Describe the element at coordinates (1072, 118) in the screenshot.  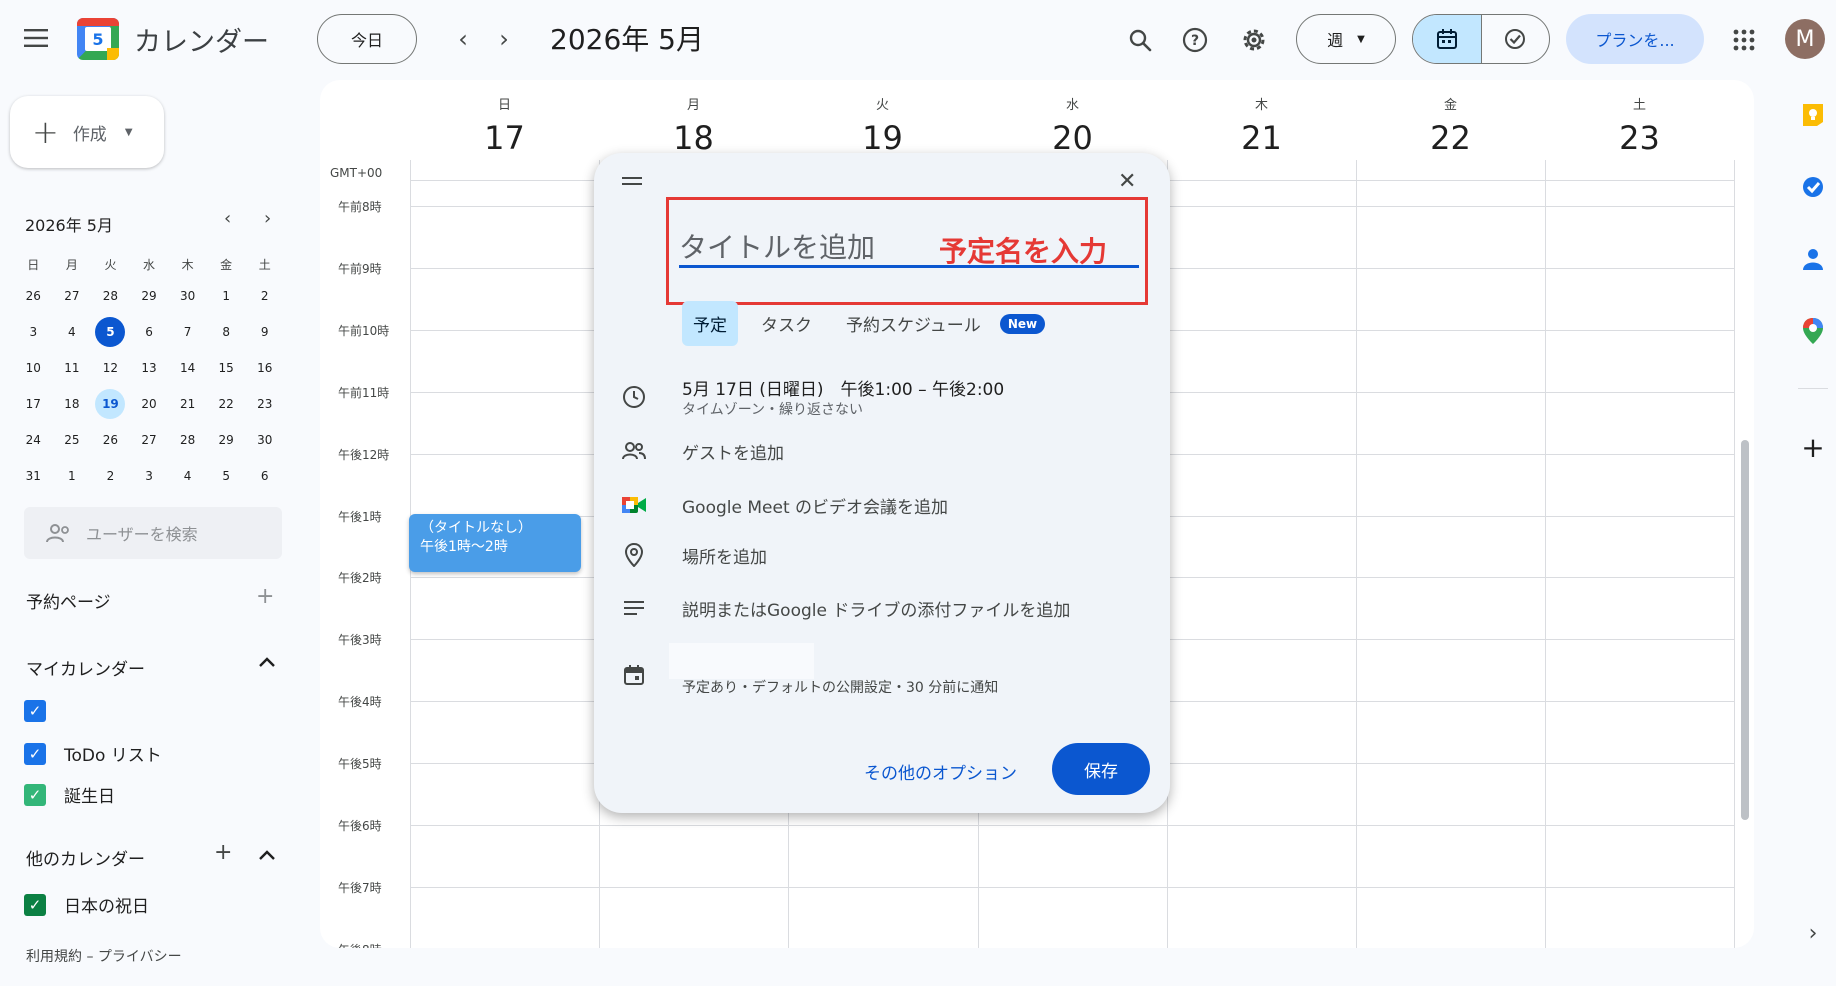
I see `day-header: 水 20` at that location.